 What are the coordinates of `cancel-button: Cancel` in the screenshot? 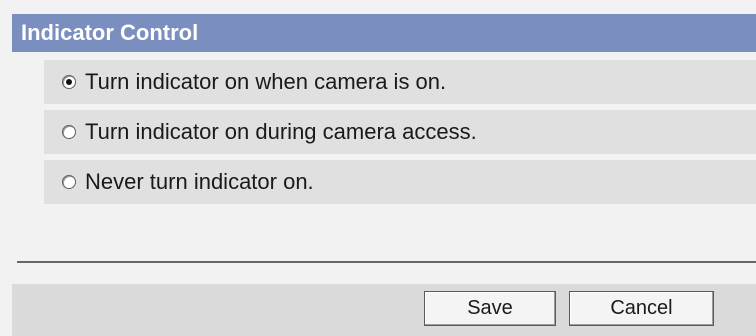 It's located at (641, 308).